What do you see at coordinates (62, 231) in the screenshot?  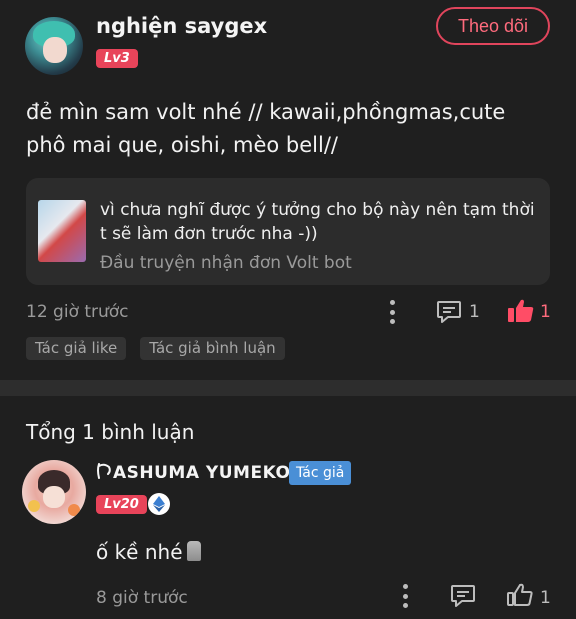 I see `chapter-thumbnail` at bounding box center [62, 231].